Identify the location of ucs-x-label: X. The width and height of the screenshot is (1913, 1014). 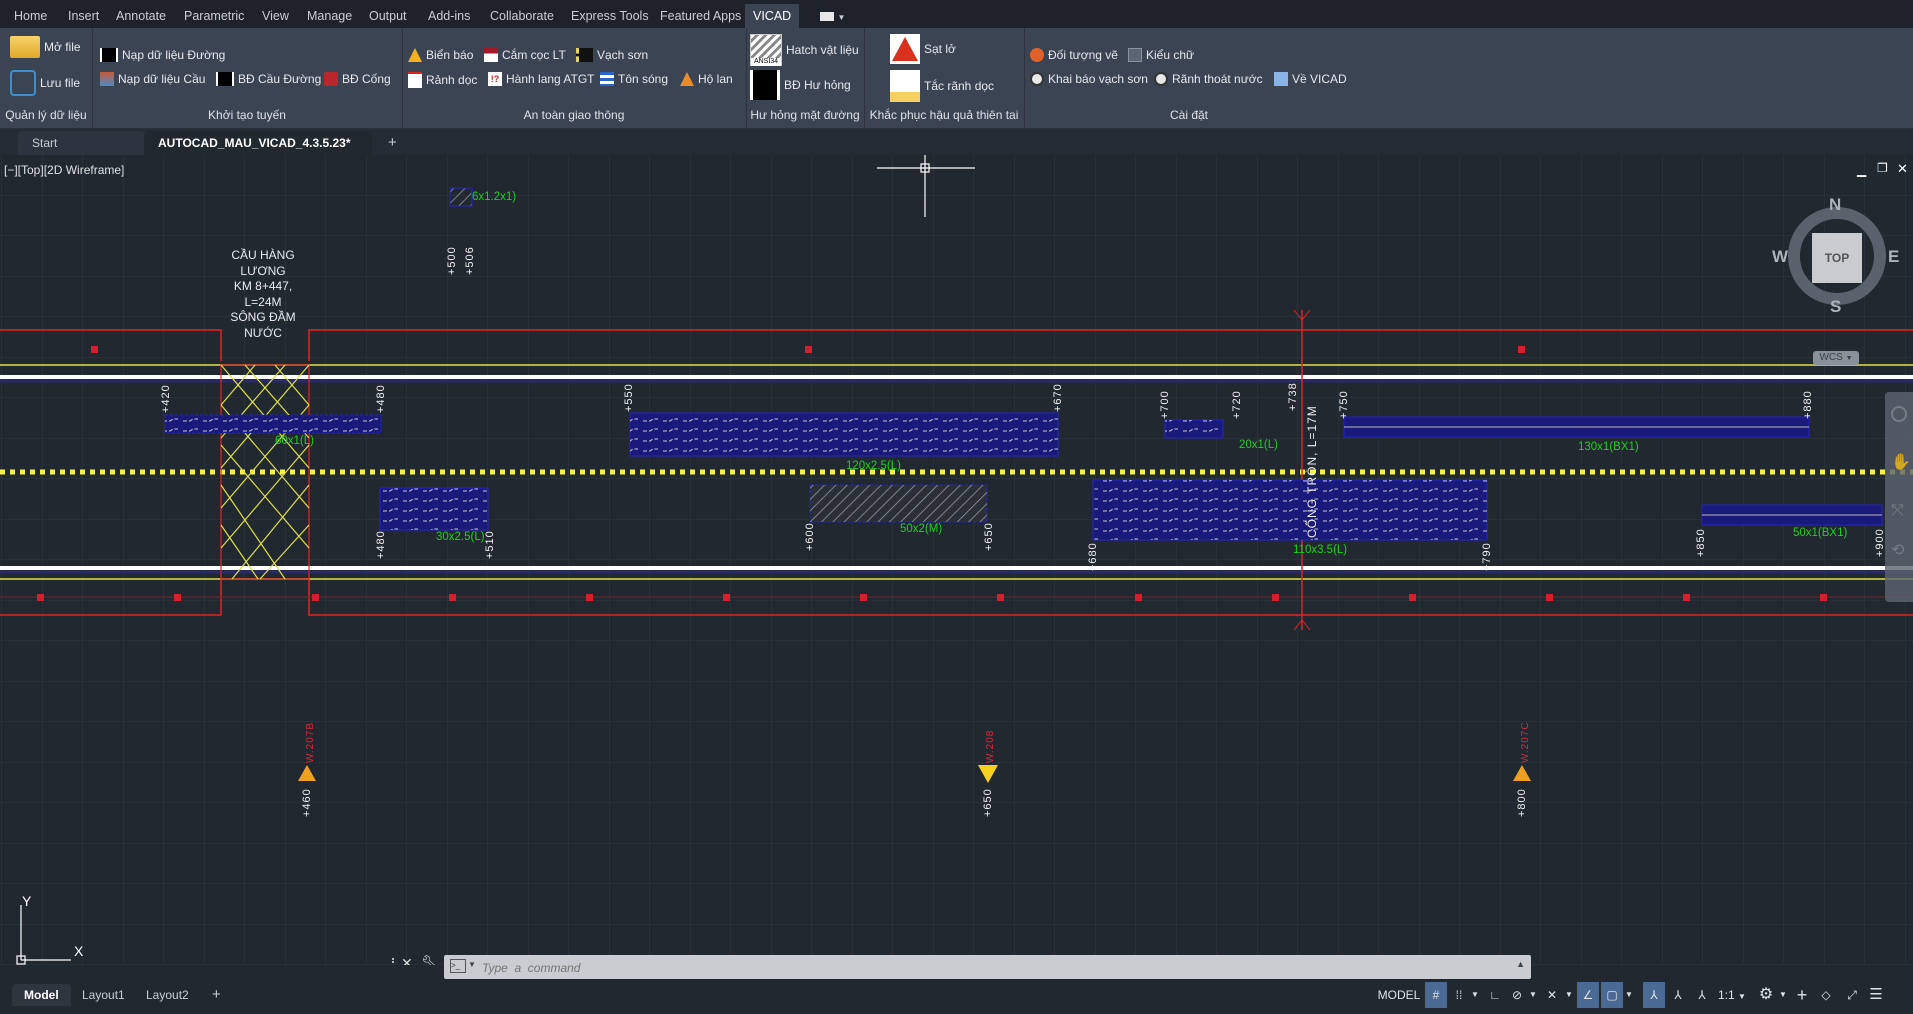
(79, 951).